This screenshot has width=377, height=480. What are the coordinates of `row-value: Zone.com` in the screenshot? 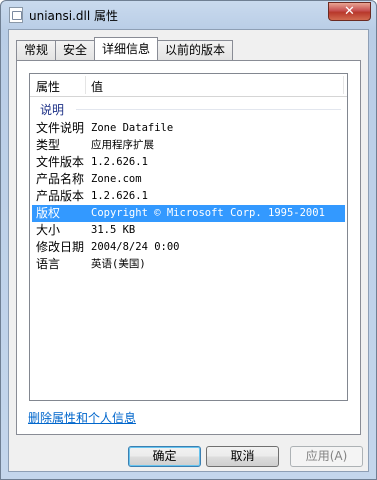 It's located at (116, 179).